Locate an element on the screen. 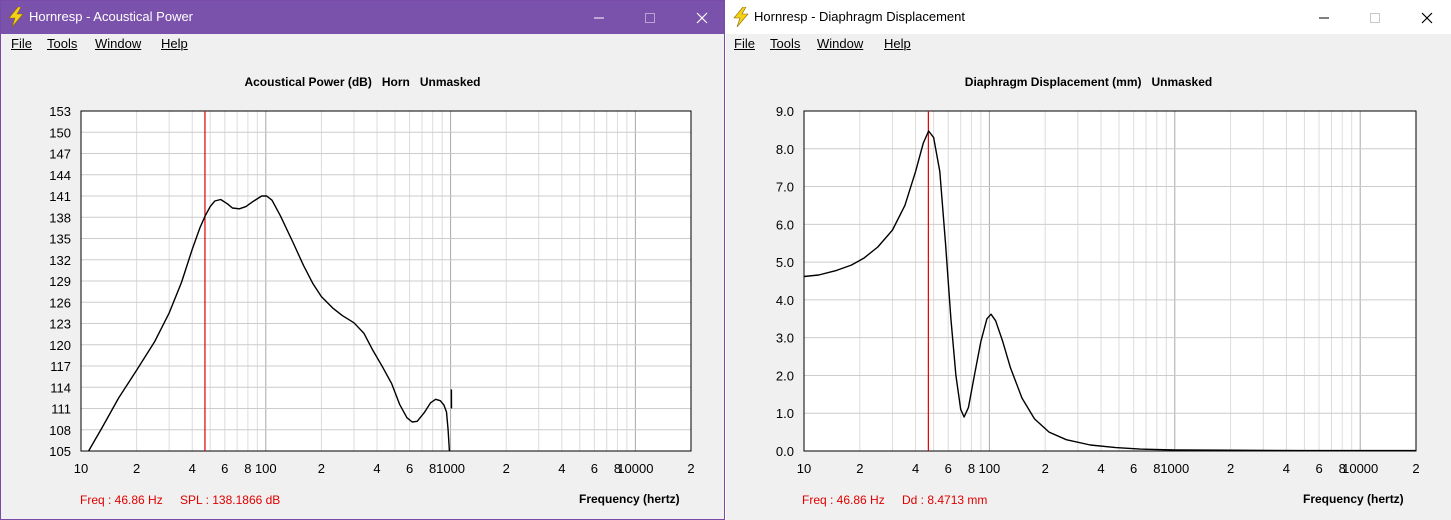  y-tick-label: 141 is located at coordinates (60, 196).